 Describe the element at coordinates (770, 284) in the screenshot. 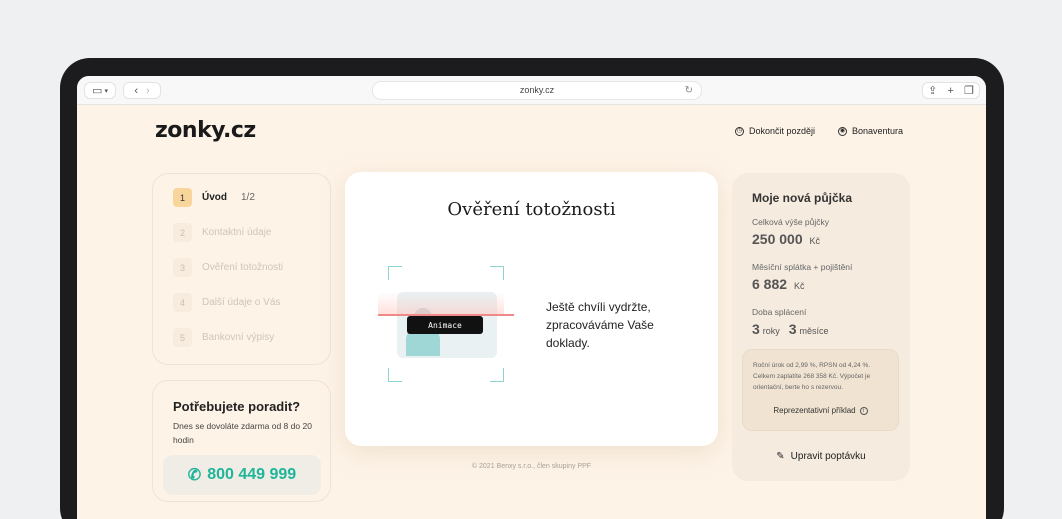

I see `installment-number: 6 882` at that location.